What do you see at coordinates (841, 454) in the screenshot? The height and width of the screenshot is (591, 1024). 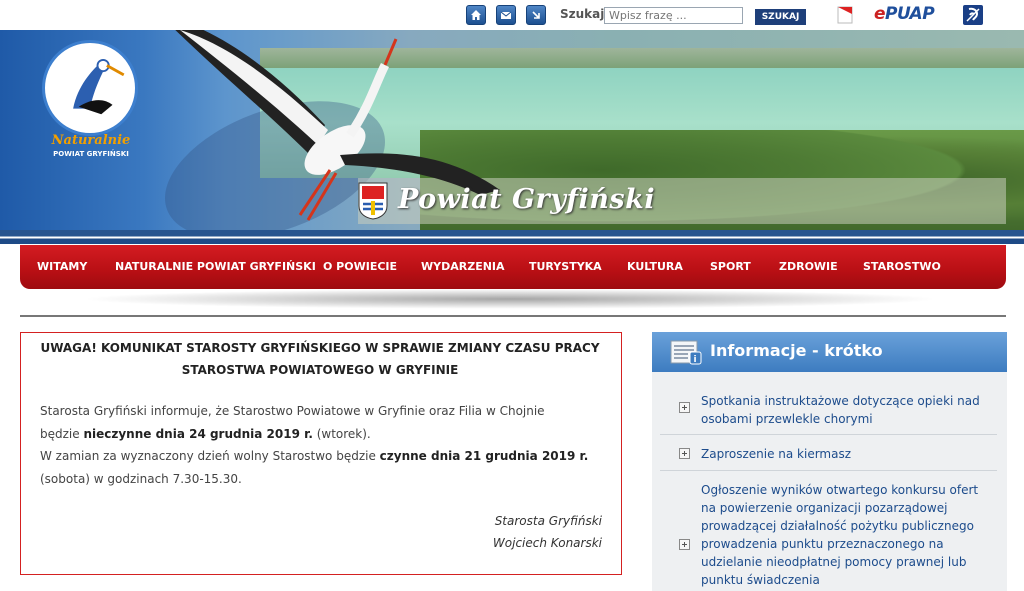 I see `sidebar-link: Zaproszenie na kiermasz` at bounding box center [841, 454].